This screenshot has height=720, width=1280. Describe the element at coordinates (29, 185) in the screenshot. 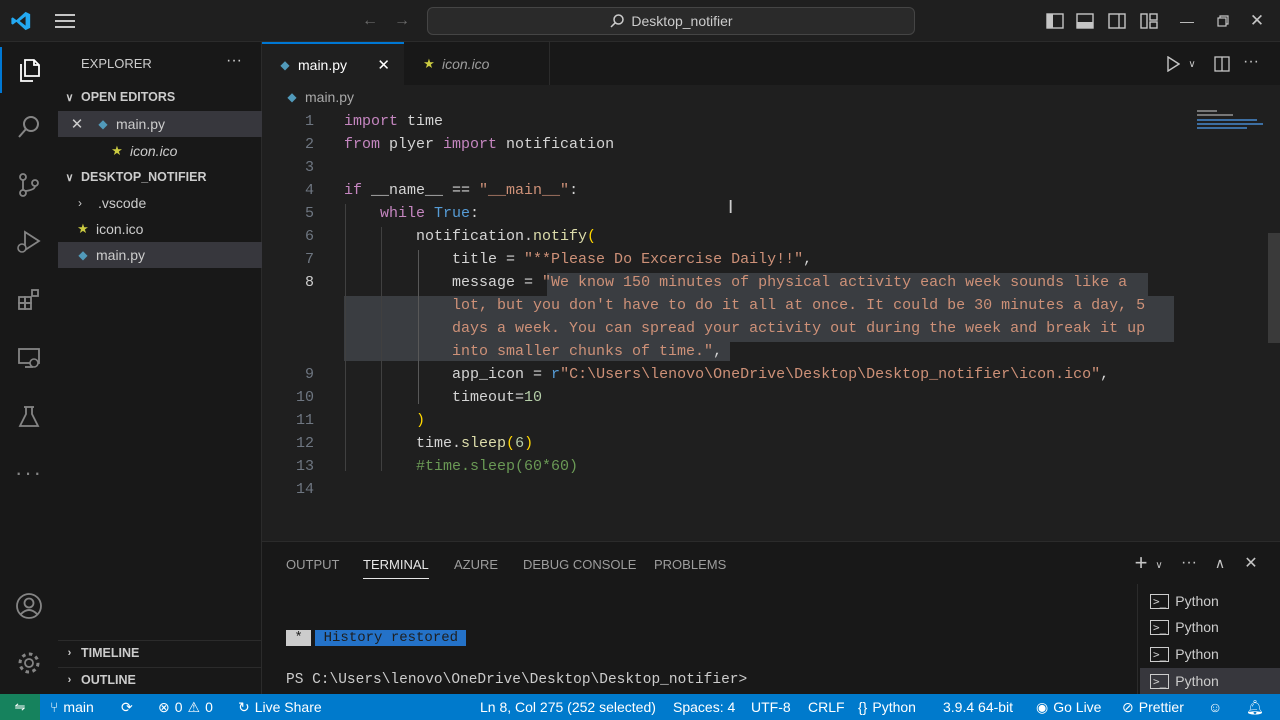

I see `source-control-icon` at that location.